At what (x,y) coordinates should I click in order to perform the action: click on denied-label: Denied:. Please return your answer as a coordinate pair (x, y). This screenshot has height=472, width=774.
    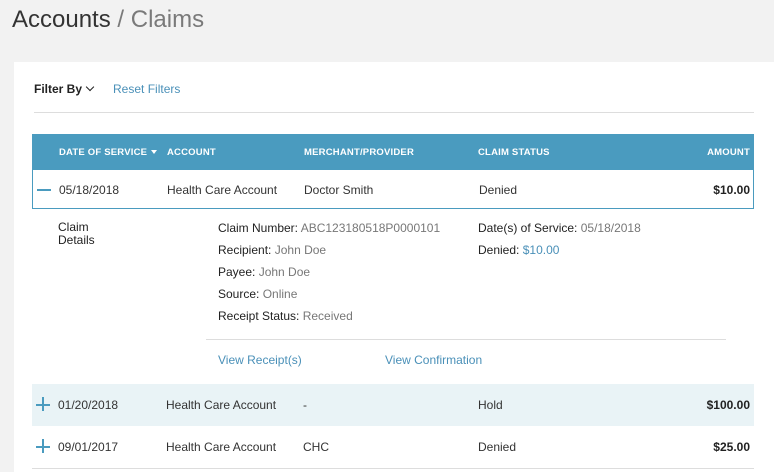
    Looking at the image, I should click on (499, 250).